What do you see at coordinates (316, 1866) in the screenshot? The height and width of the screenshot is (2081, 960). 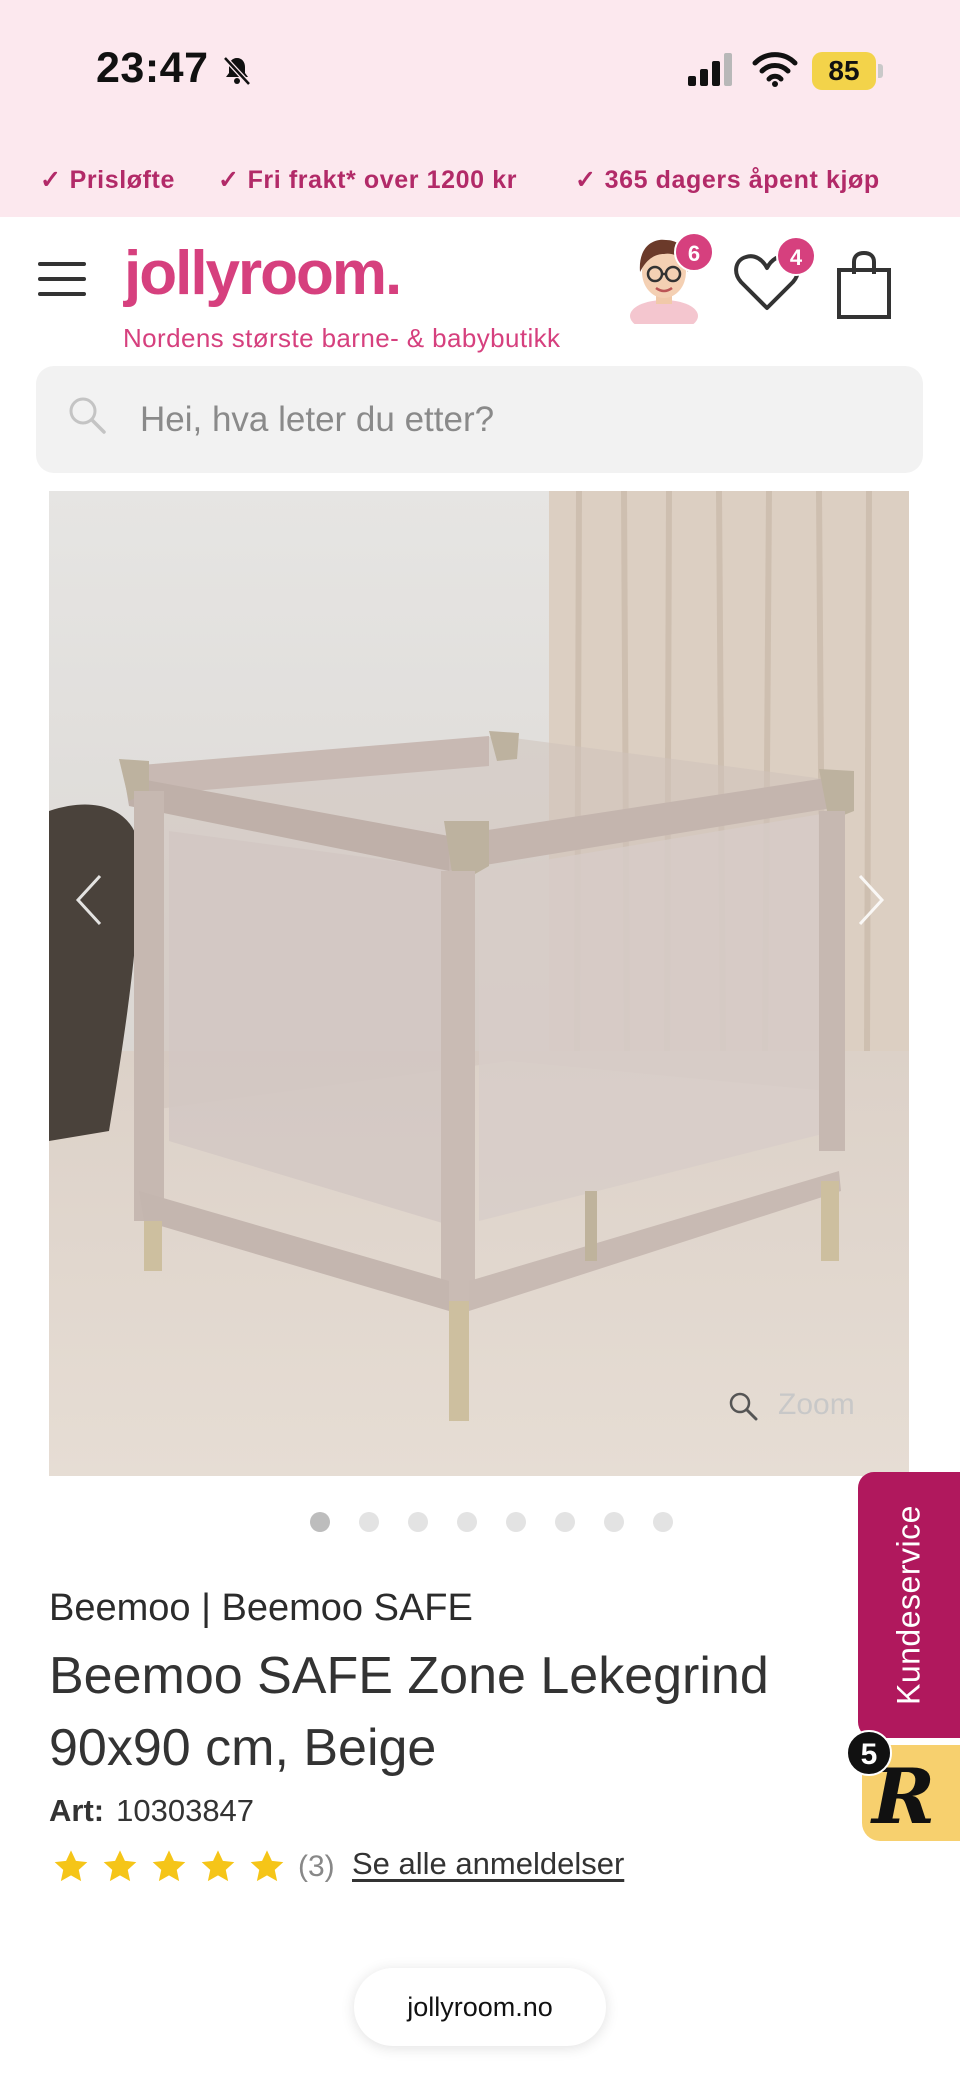 I see `review-count: (3)` at bounding box center [316, 1866].